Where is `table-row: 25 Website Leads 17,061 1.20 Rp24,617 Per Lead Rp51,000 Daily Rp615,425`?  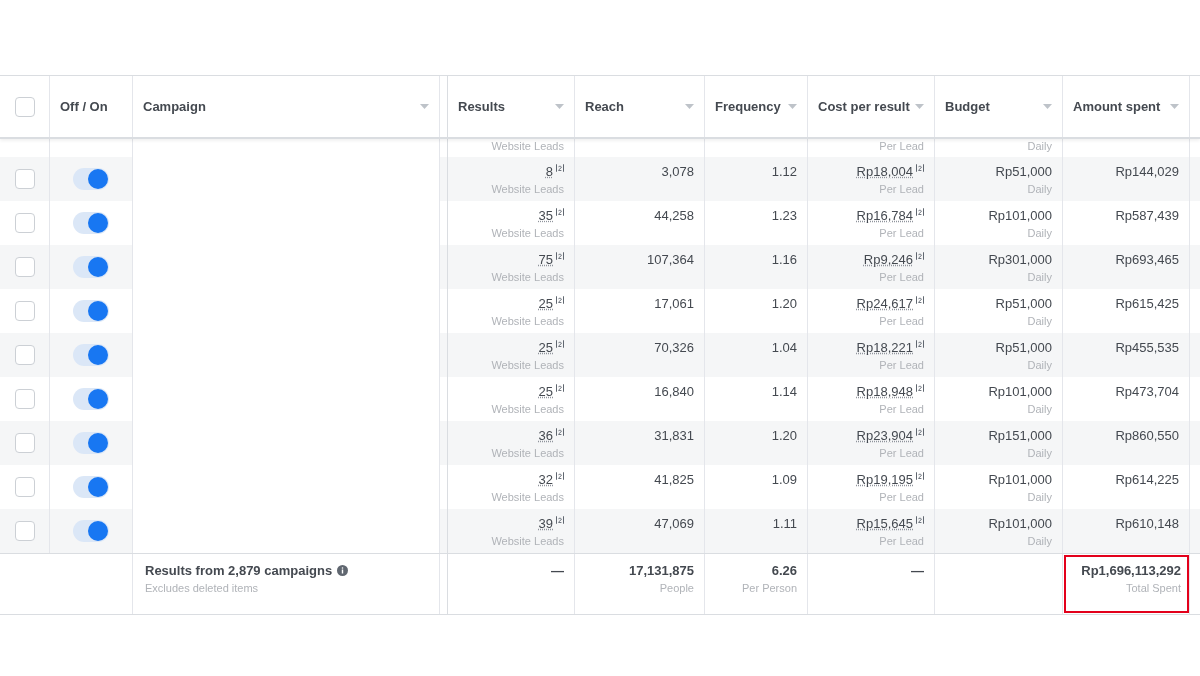
table-row: 25 Website Leads 17,061 1.20 Rp24,617 Per Lead Rp51,000 Daily Rp615,425 is located at coordinates (600, 311).